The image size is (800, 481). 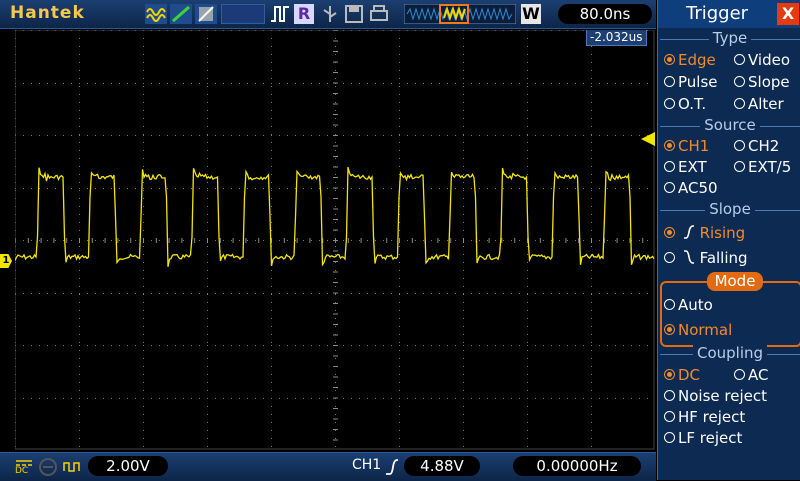 I want to click on trigger-position-readout: -2.032us, so click(x=616, y=38).